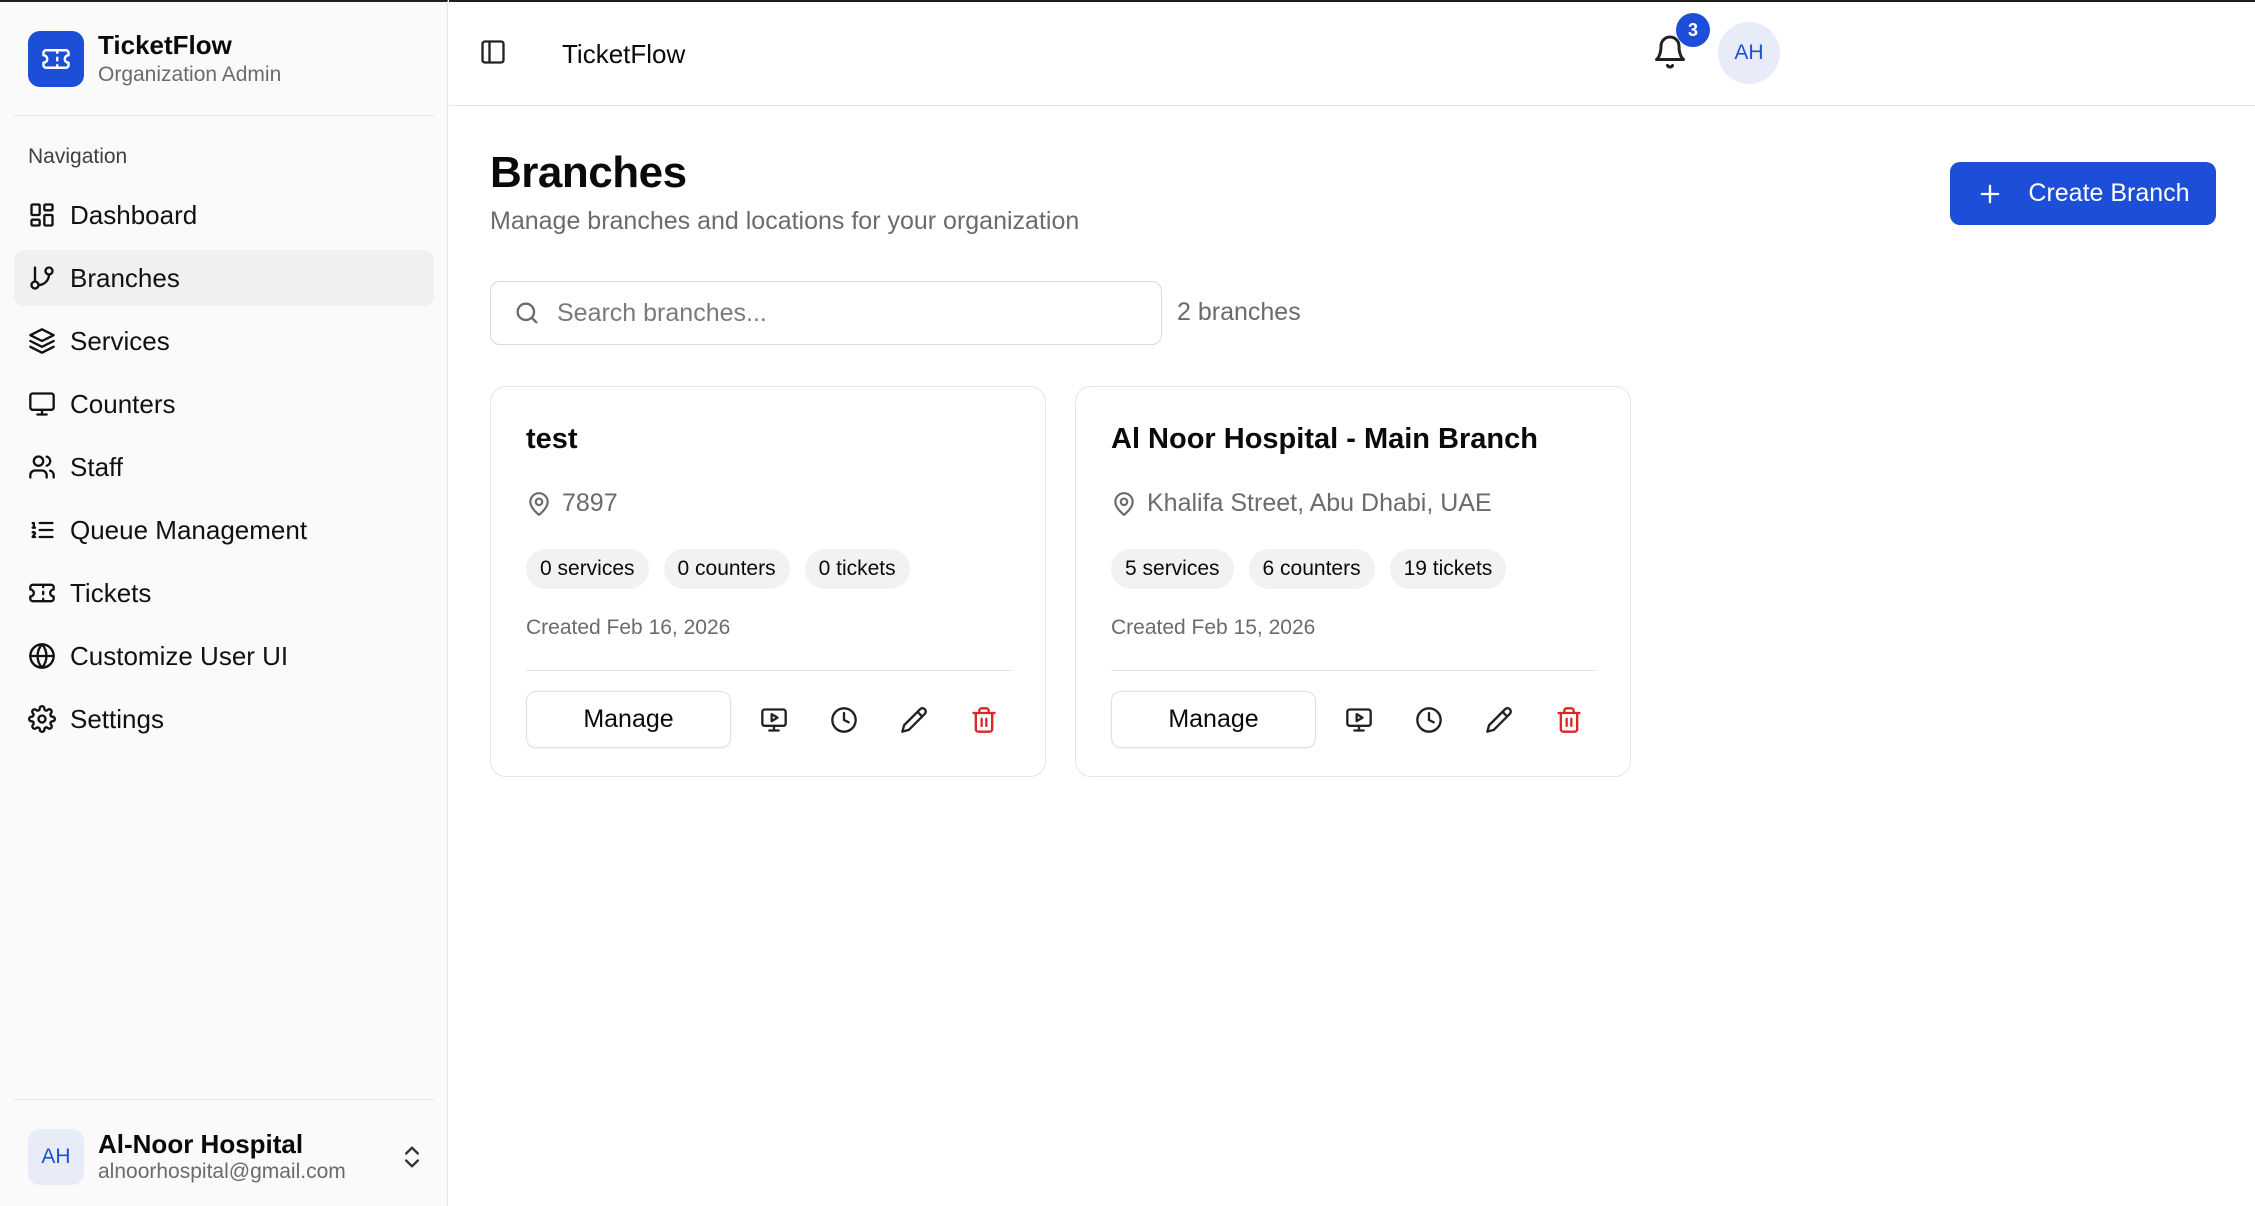 This screenshot has height=1206, width=2255. What do you see at coordinates (1352, 53) in the screenshot?
I see `top-bar: TicketFlow` at bounding box center [1352, 53].